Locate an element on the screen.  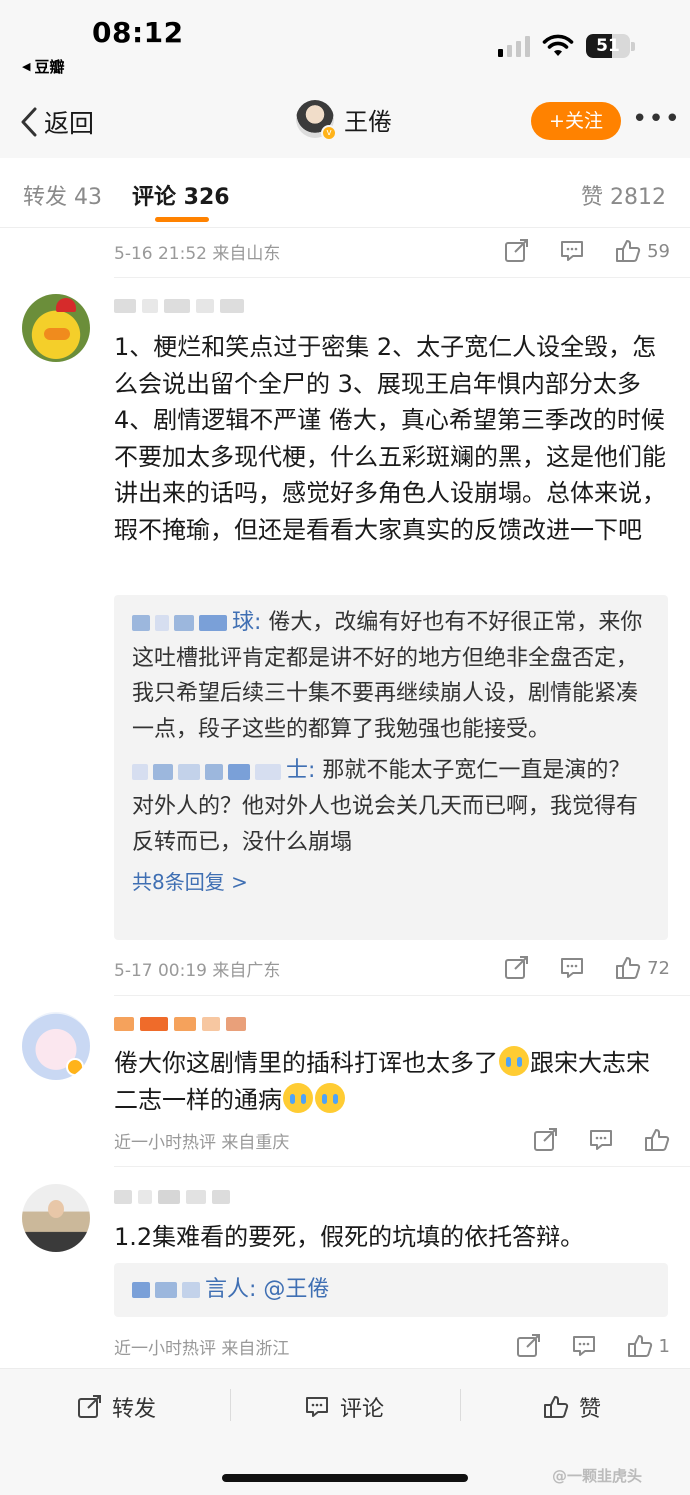
comment-text-part: 倦大你这剧情里的插科打诨也太多了 is located at coordinates (306, 1063).